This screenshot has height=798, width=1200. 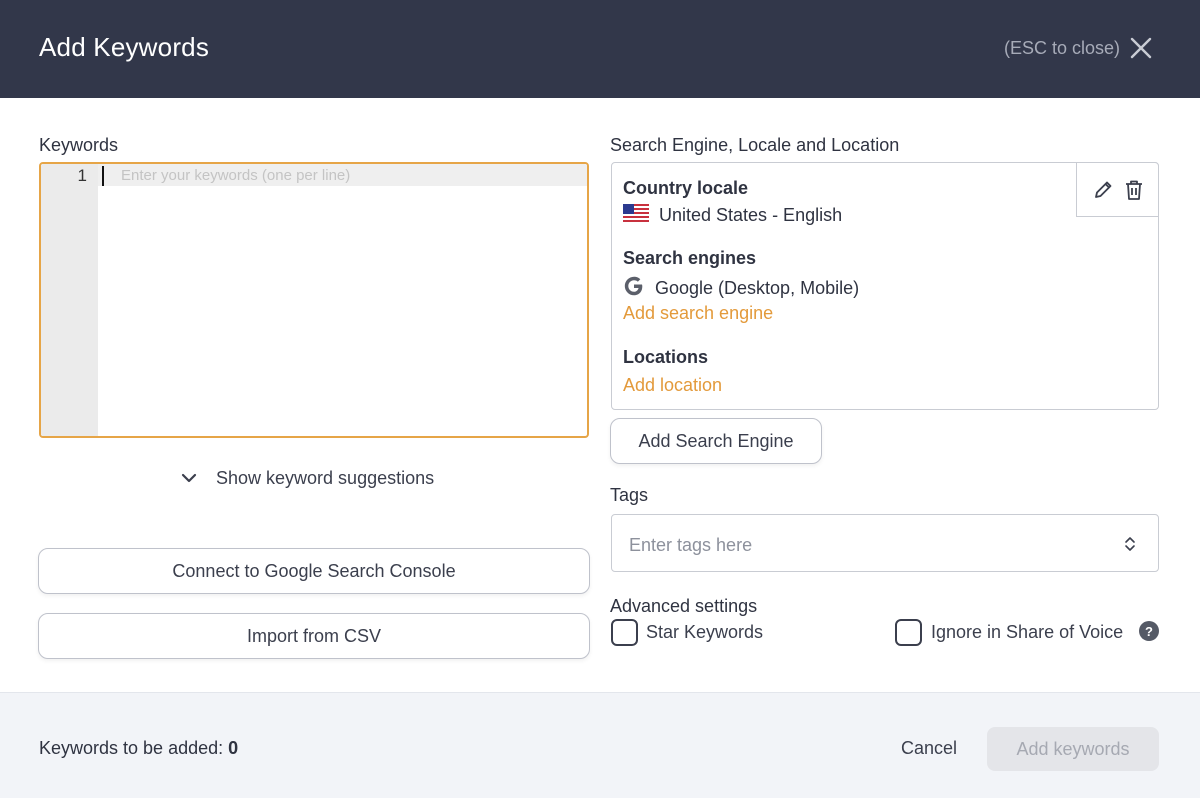 I want to click on close-icon, so click(x=1141, y=48).